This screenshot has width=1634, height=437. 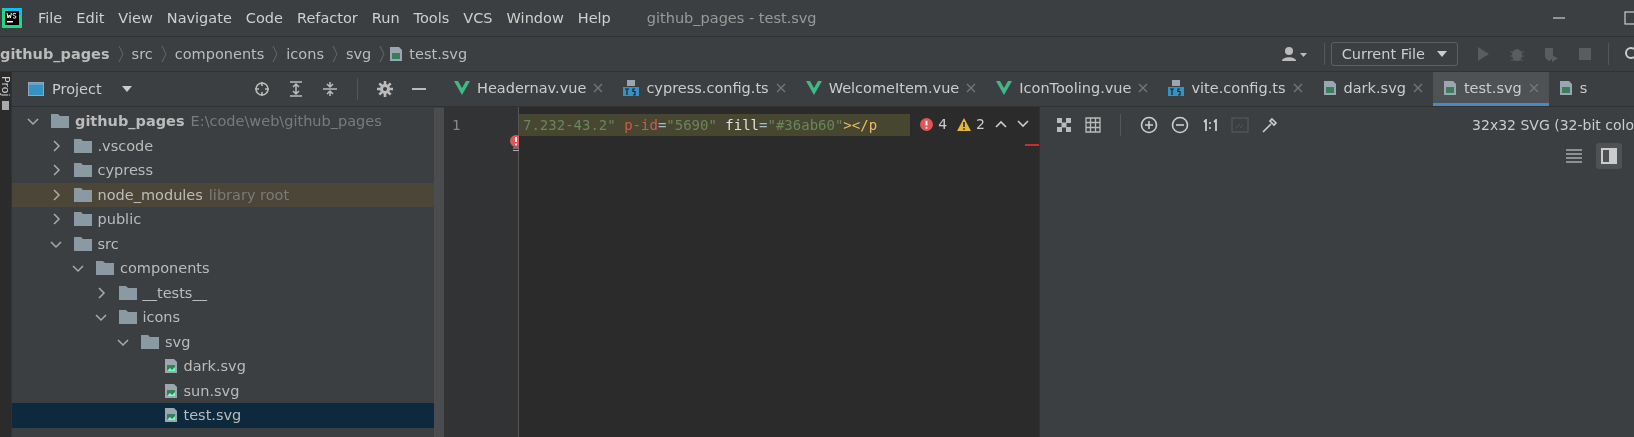 What do you see at coordinates (1064, 125) in the screenshot?
I see `fit-icon` at bounding box center [1064, 125].